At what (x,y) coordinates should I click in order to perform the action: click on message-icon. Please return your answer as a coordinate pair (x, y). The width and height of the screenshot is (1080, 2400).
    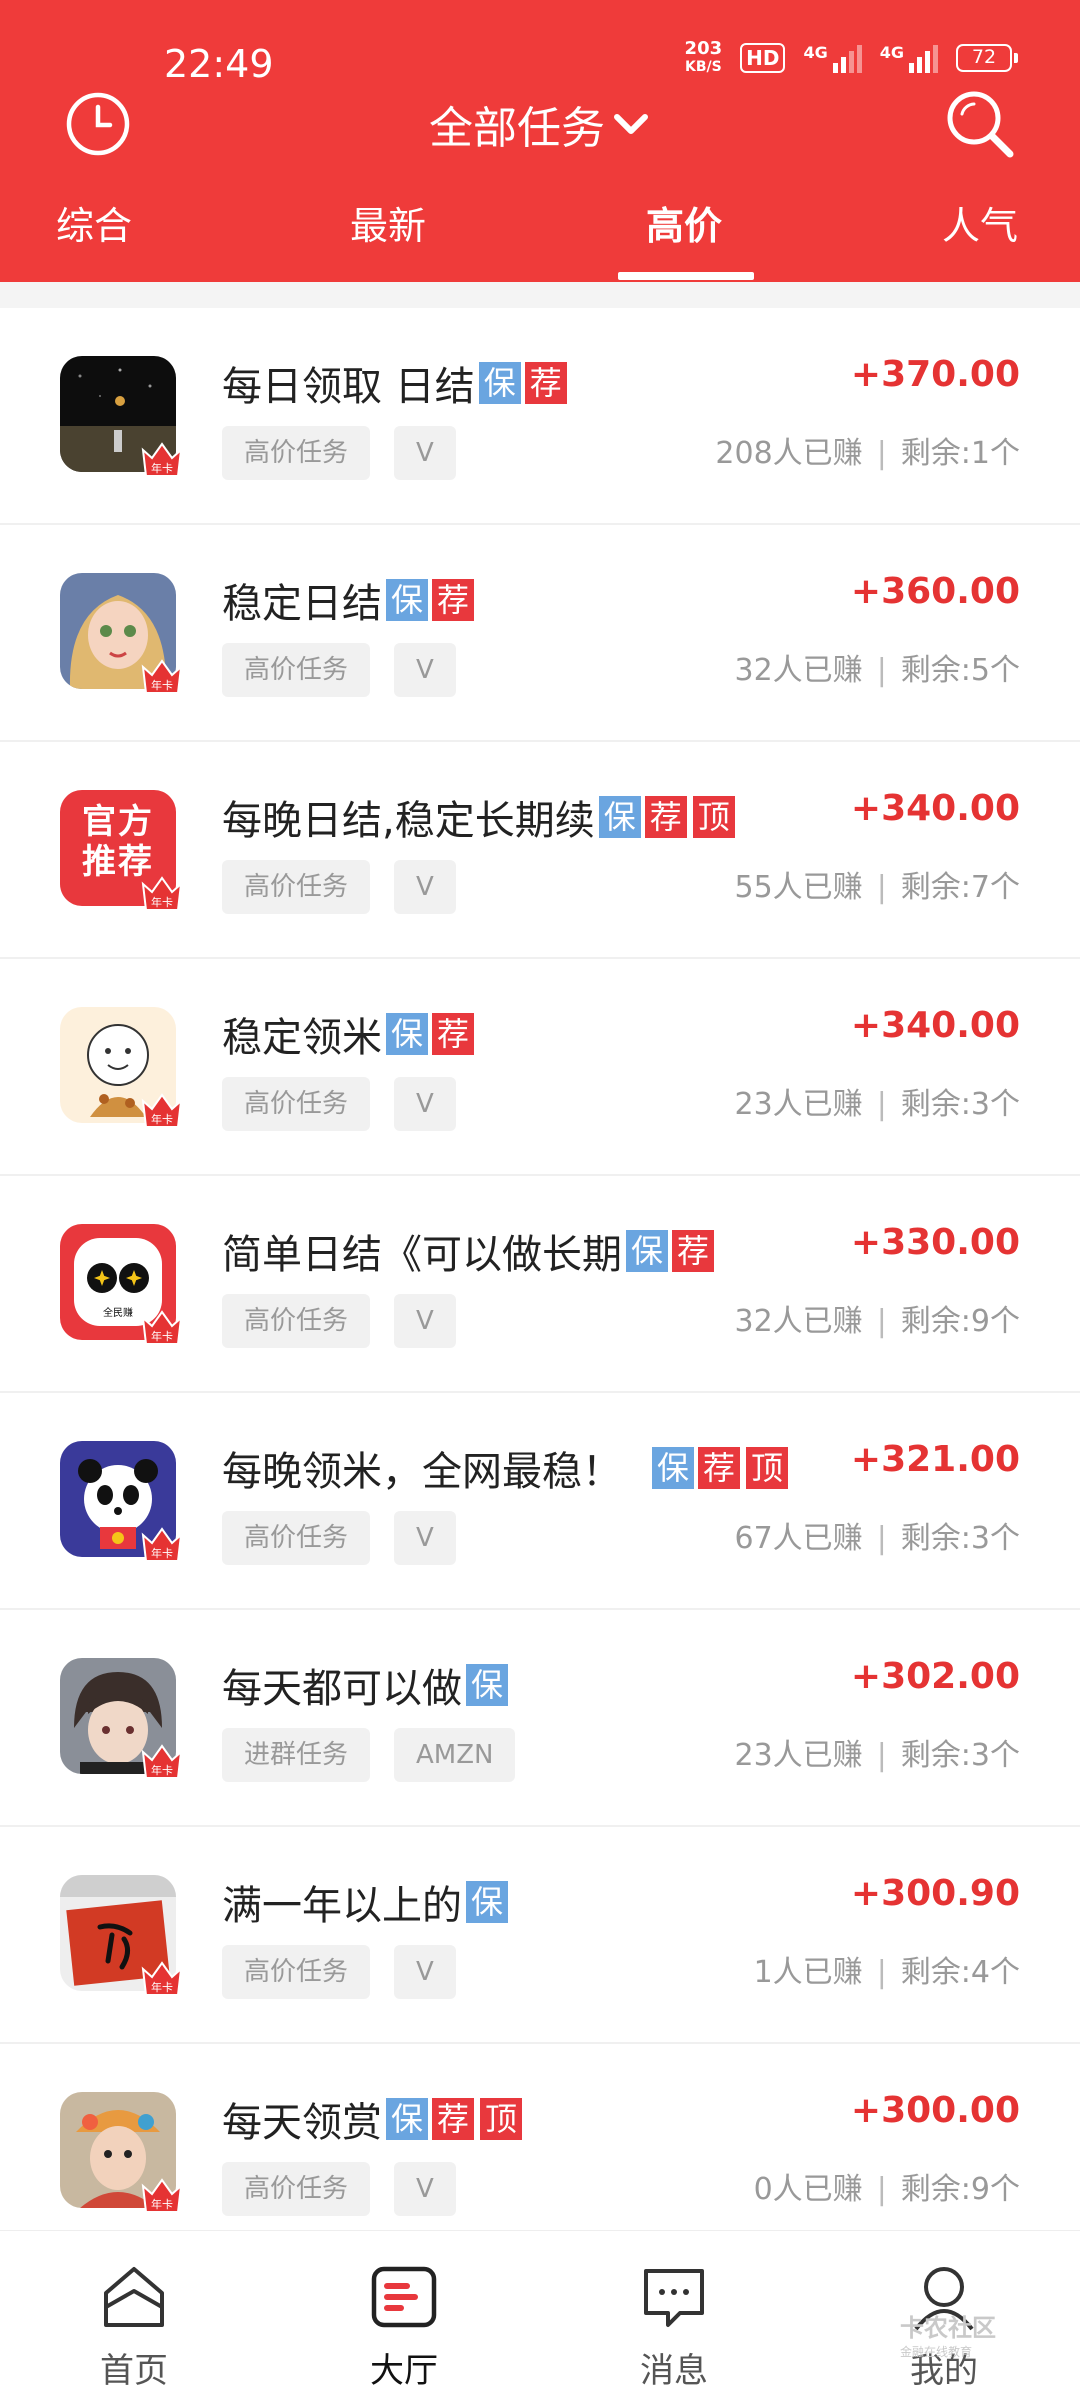
    Looking at the image, I should click on (674, 2298).